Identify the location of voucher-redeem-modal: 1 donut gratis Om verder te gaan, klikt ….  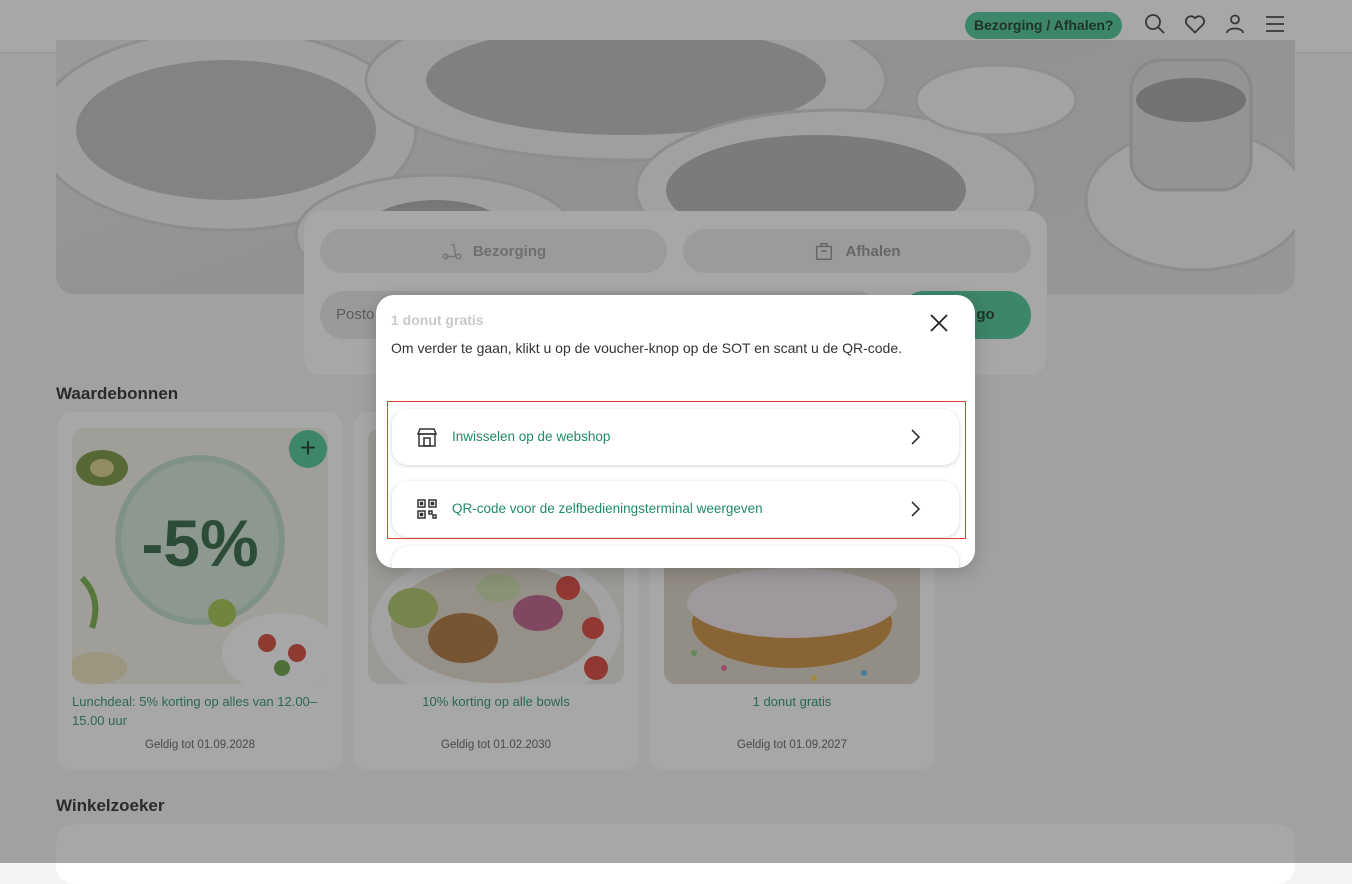
(675, 431).